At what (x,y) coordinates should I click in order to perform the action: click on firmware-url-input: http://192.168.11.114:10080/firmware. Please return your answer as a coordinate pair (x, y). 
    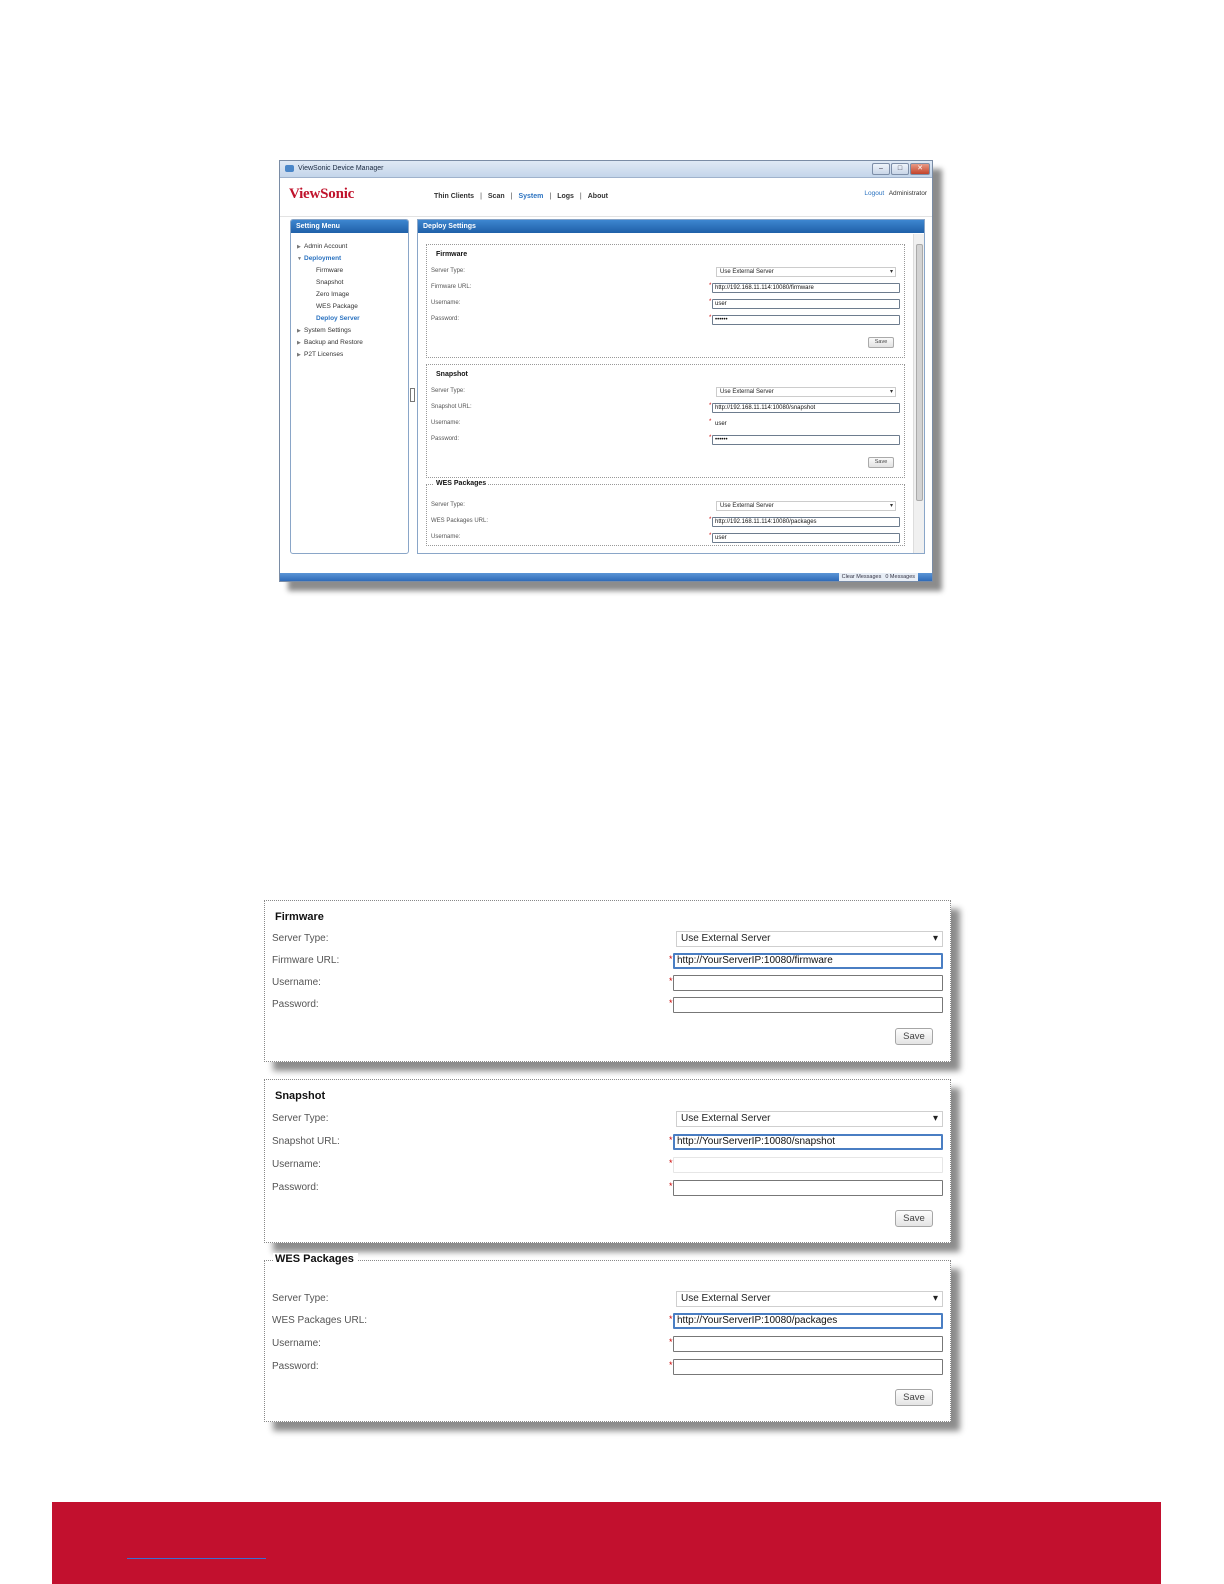
    Looking at the image, I should click on (806, 288).